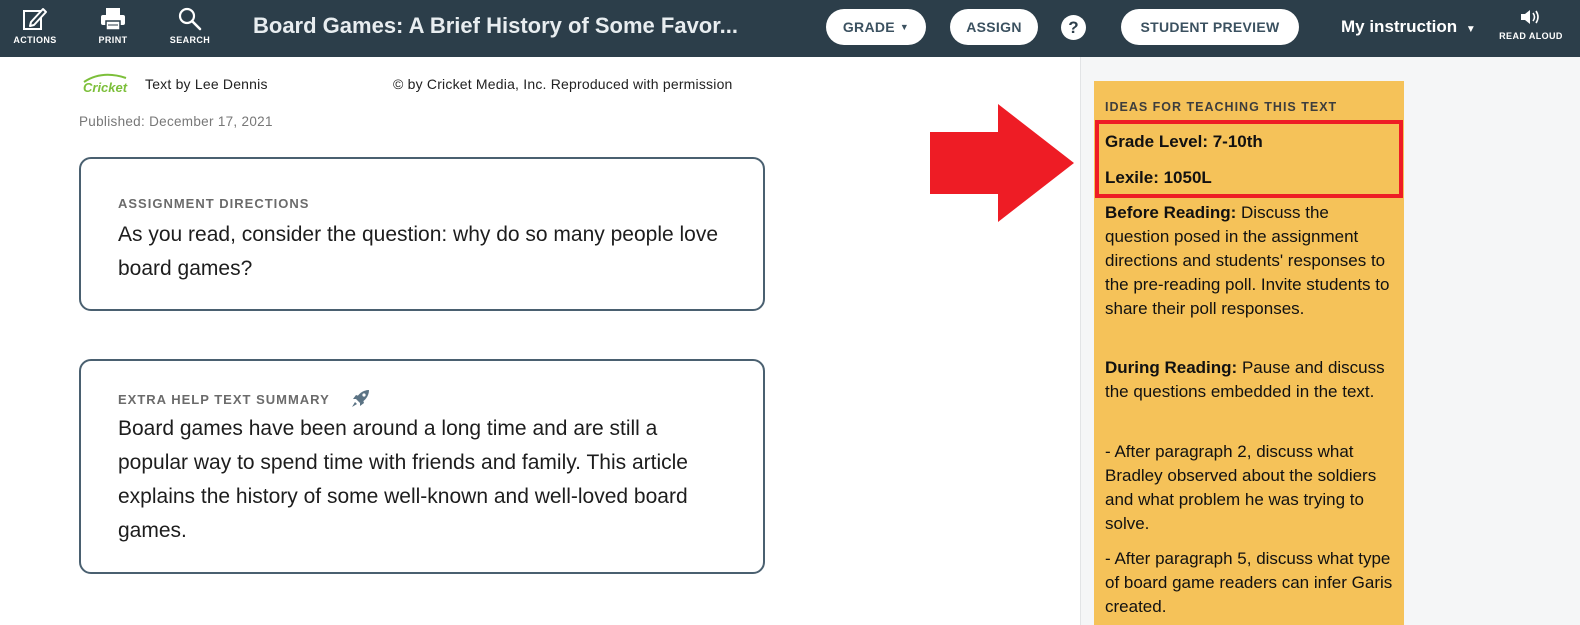 Image resolution: width=1580 pixels, height=625 pixels. I want to click on actions-label: ACTIONS, so click(35, 40).